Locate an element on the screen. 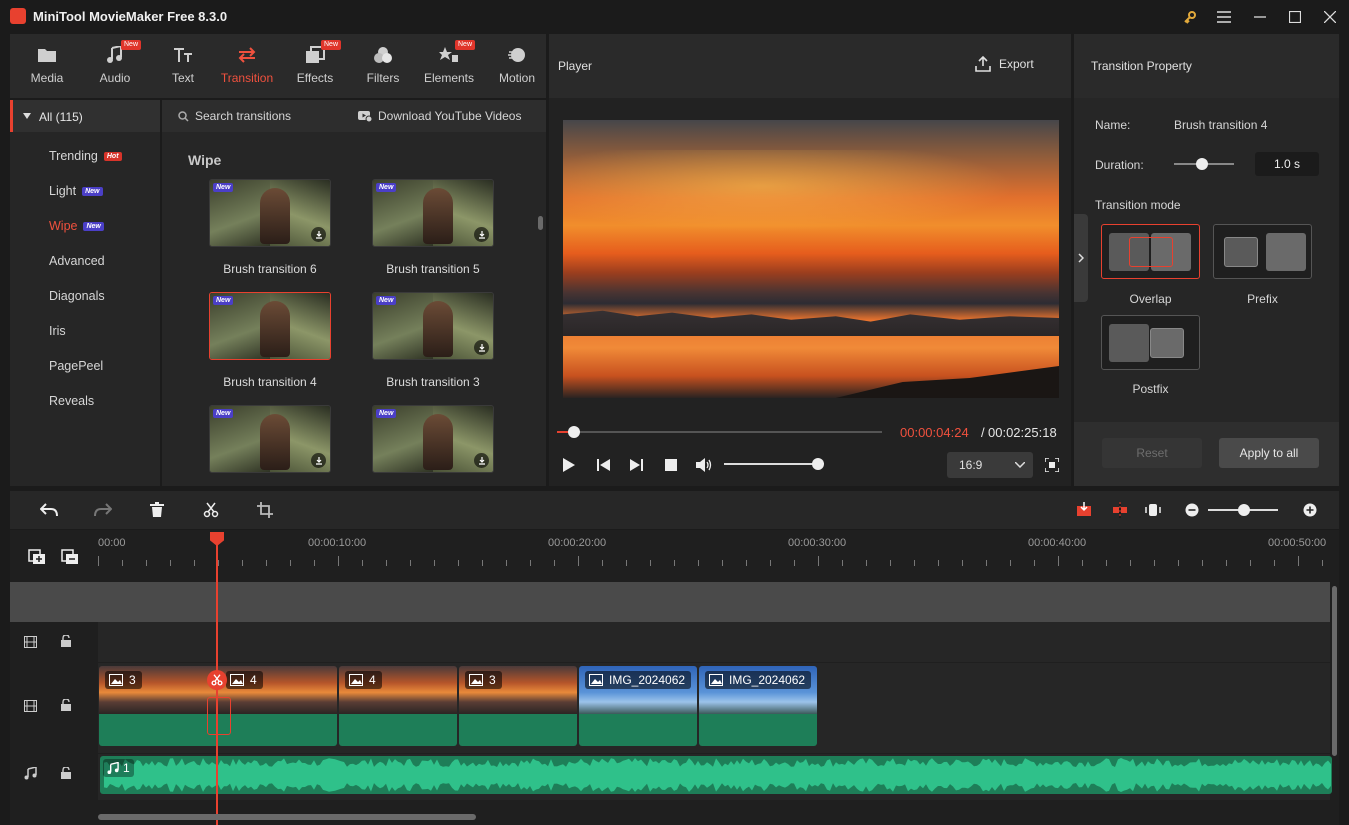  transition-card-selected: New Brush transition 4 is located at coordinates (270, 340).